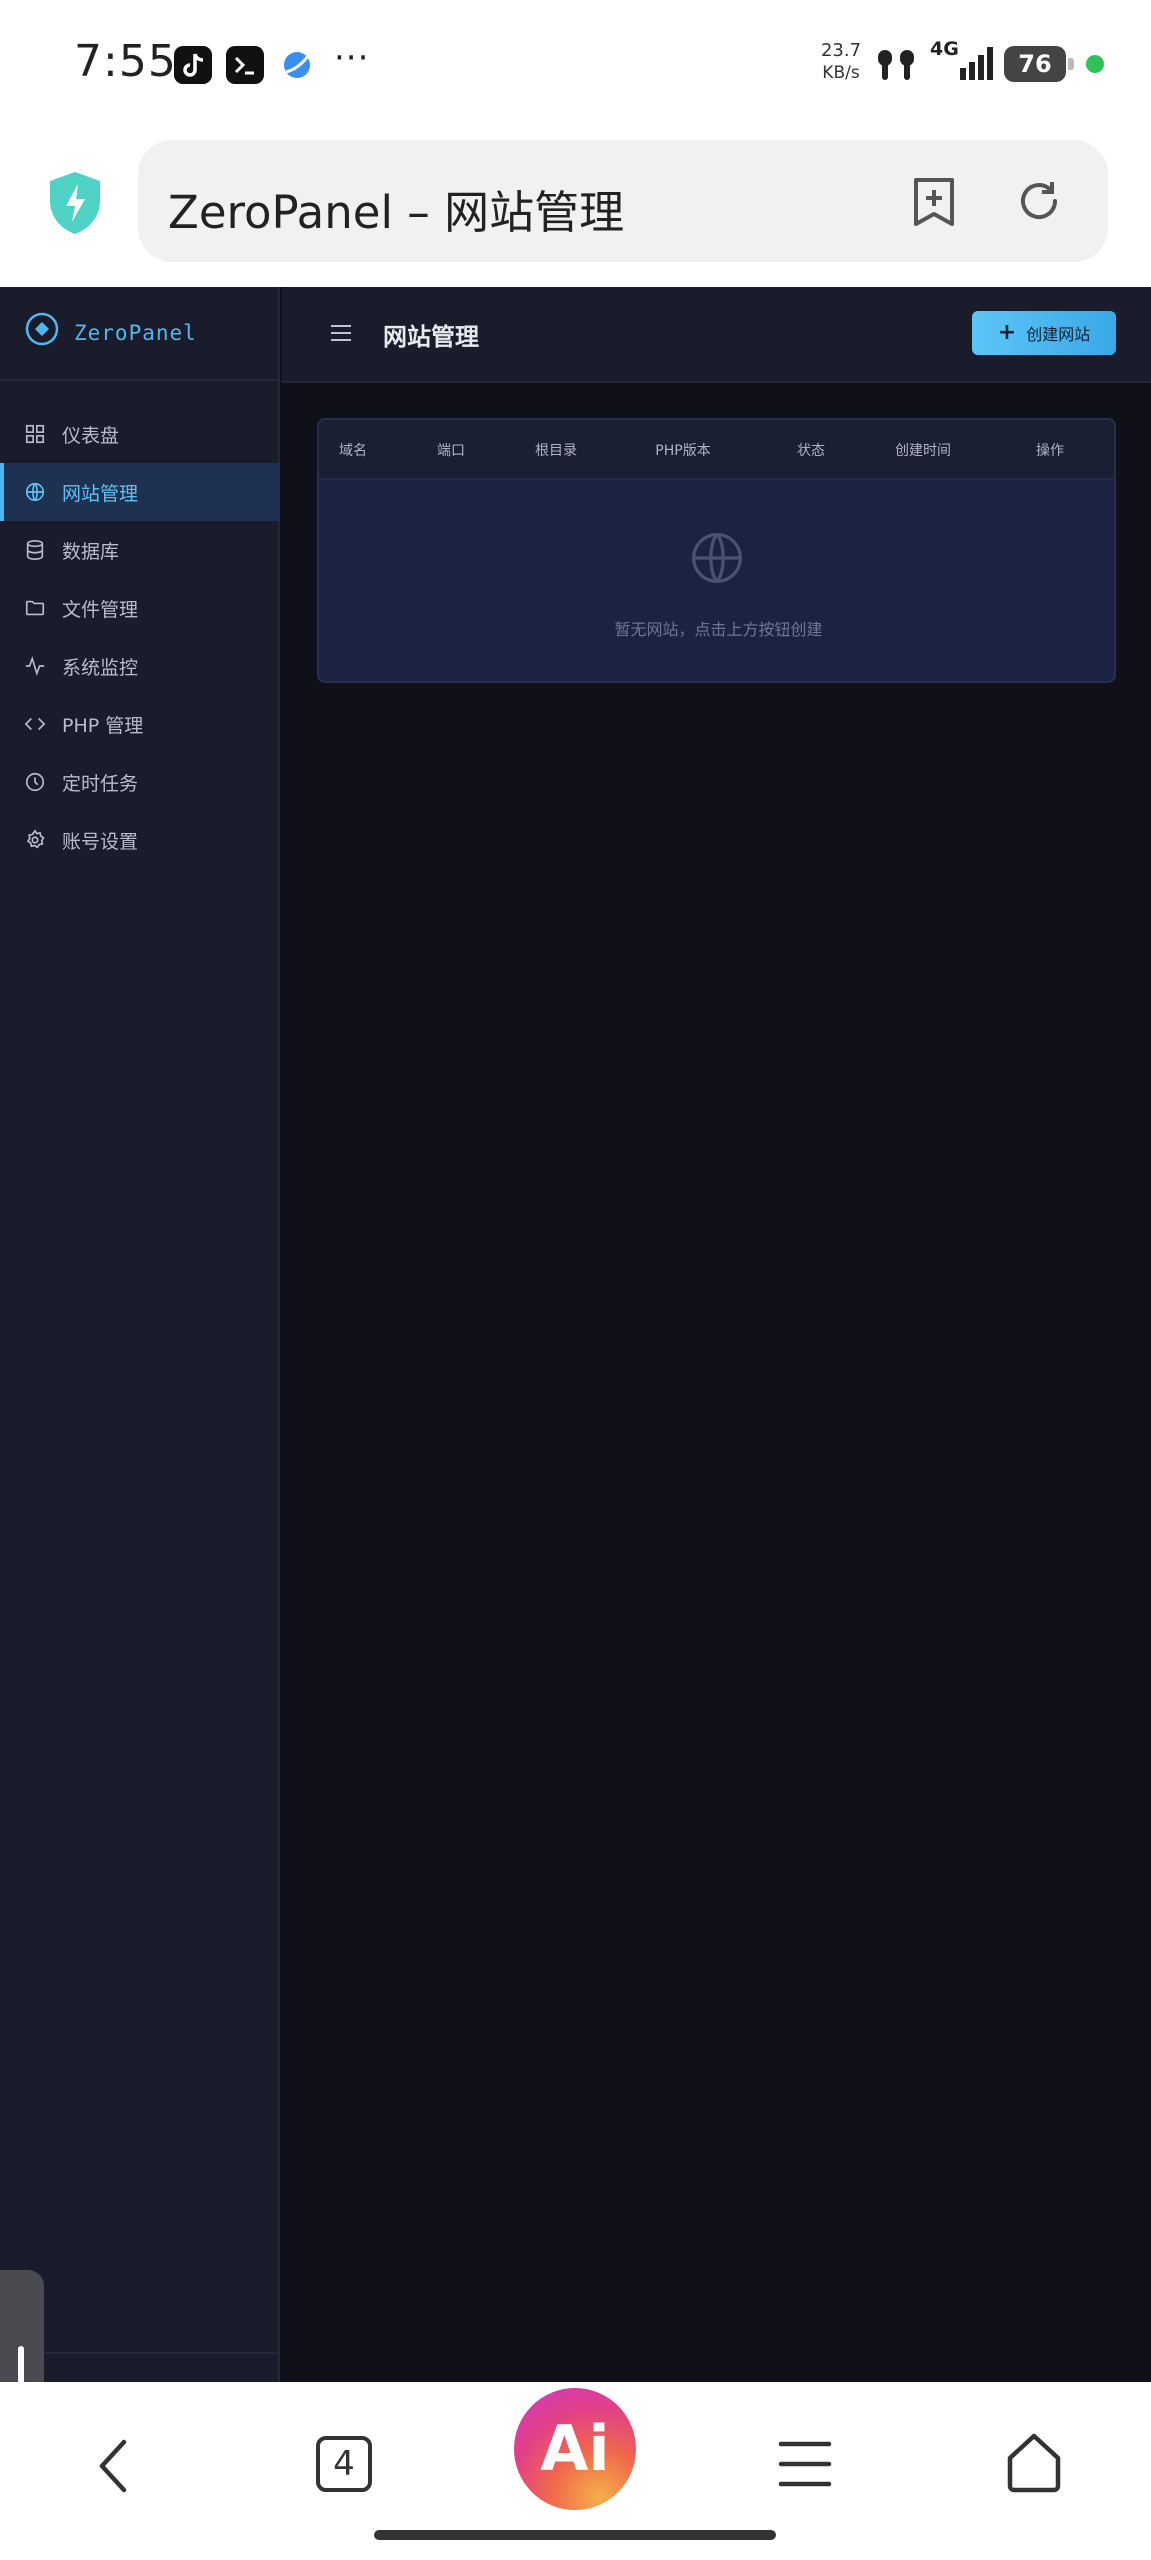 The width and height of the screenshot is (1151, 2560). I want to click on page-title-text: ZeroPanel – 网站管理, so click(396, 212).